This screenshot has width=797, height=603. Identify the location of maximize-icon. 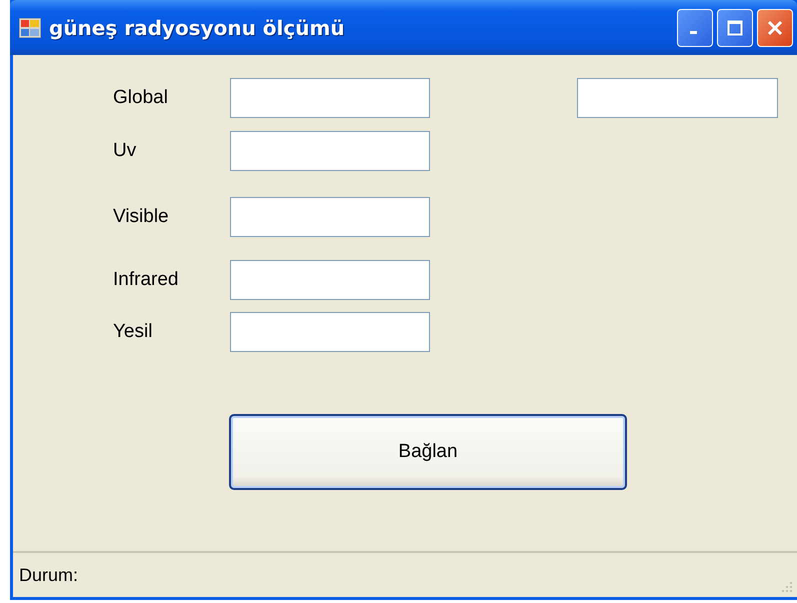
(735, 28).